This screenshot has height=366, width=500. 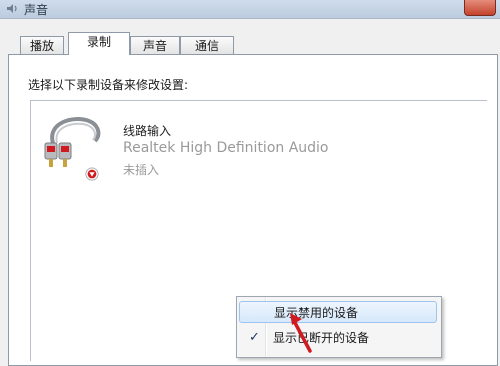 I want to click on device-name: 线路输入, so click(x=147, y=131).